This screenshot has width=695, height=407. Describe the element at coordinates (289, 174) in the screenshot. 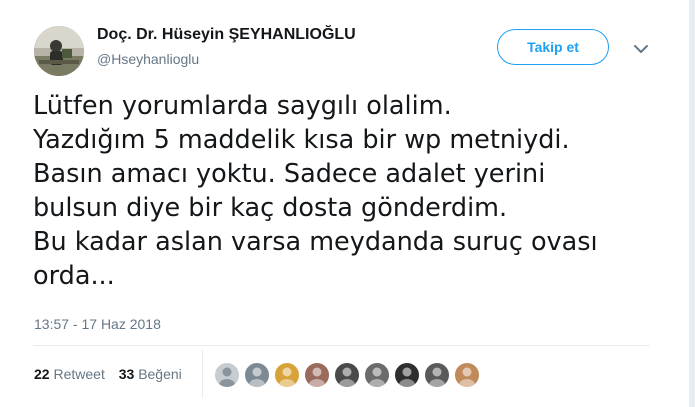

I see `tweet-line: Basın amacı yoktu. Sadece adalet yerini` at that location.